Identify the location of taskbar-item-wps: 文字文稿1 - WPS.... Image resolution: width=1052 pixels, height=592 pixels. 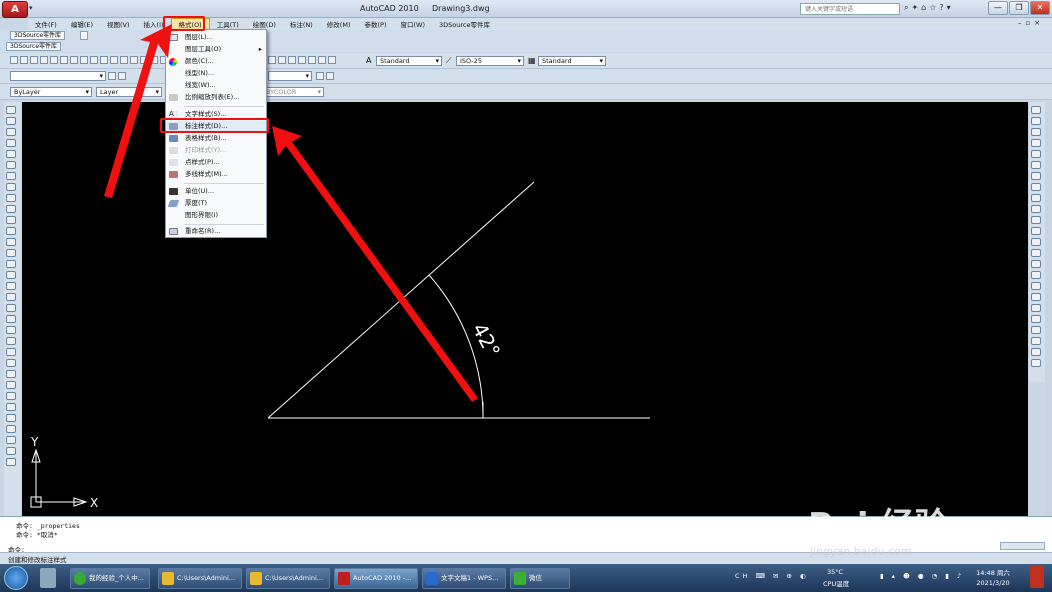
(464, 578).